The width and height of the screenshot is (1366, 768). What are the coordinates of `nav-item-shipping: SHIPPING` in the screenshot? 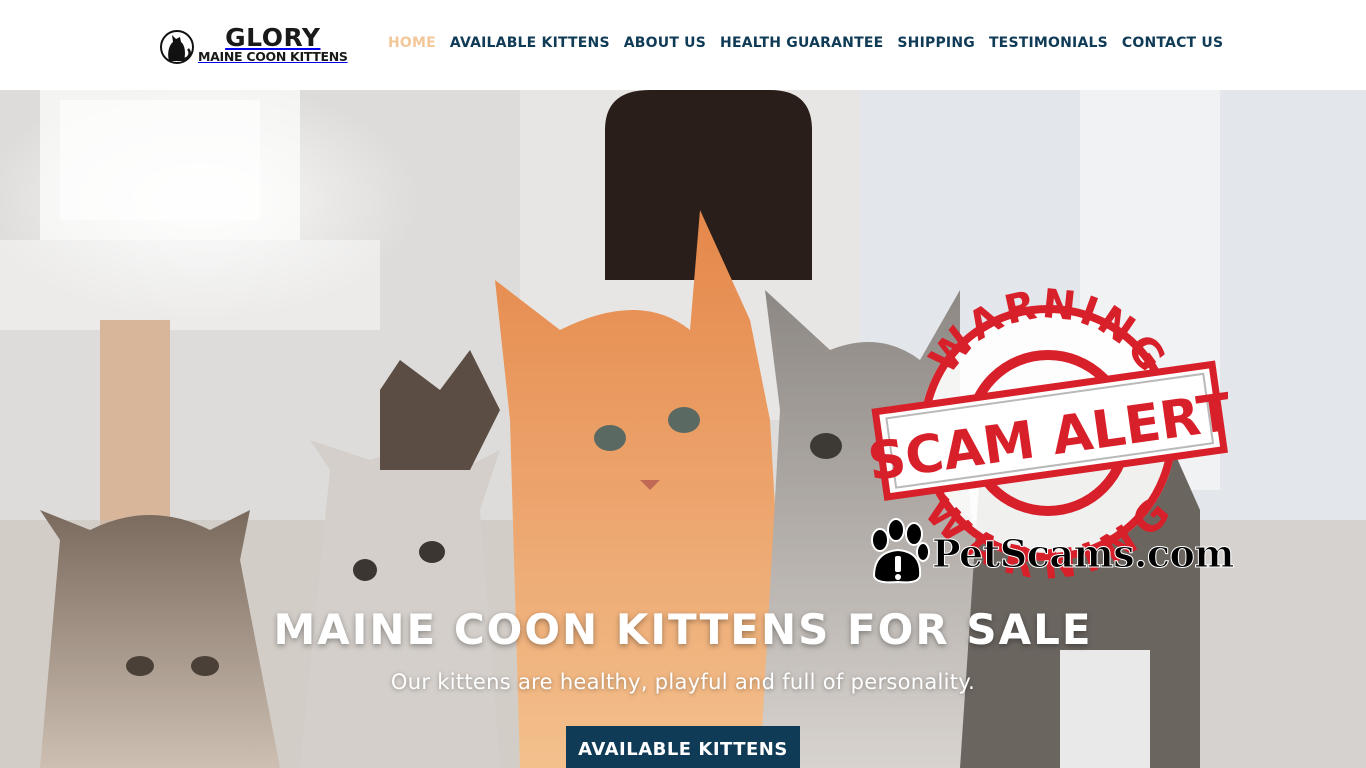 It's located at (936, 43).